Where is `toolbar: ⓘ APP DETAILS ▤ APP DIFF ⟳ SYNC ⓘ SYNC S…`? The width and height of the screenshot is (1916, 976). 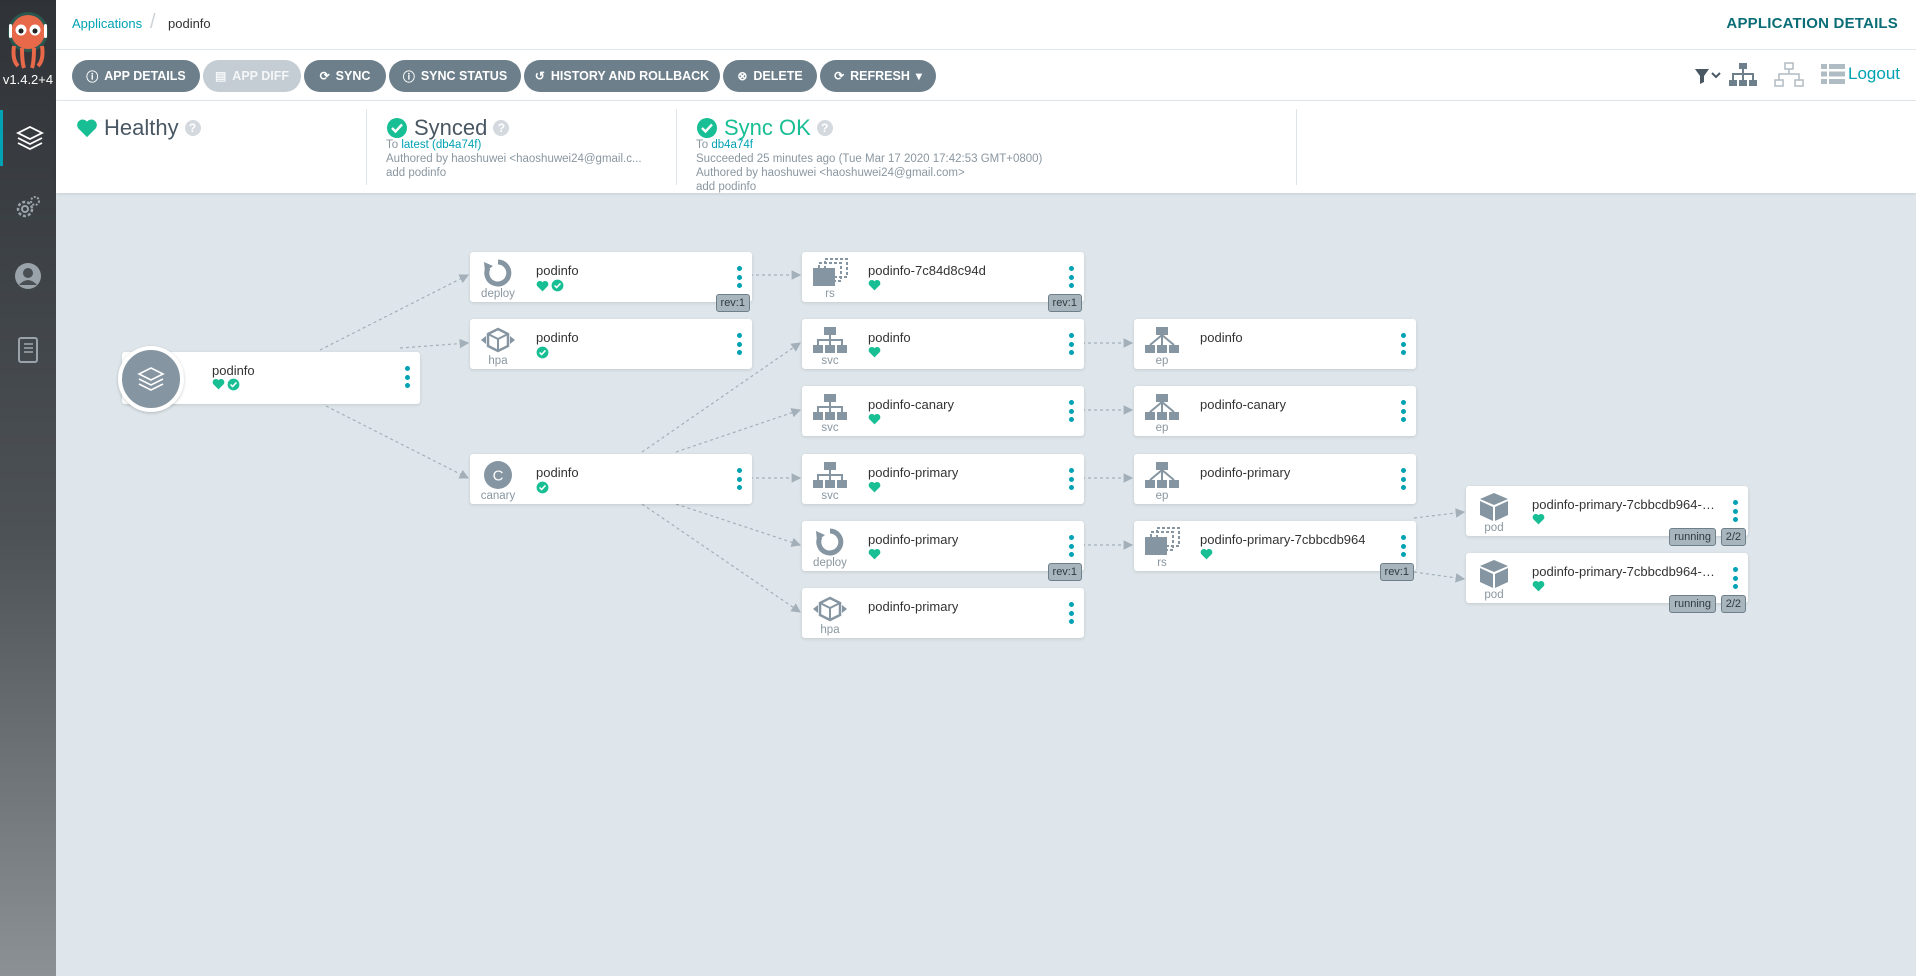 toolbar: ⓘ APP DETAILS ▤ APP DIFF ⟳ SYNC ⓘ SYNC S… is located at coordinates (986, 75).